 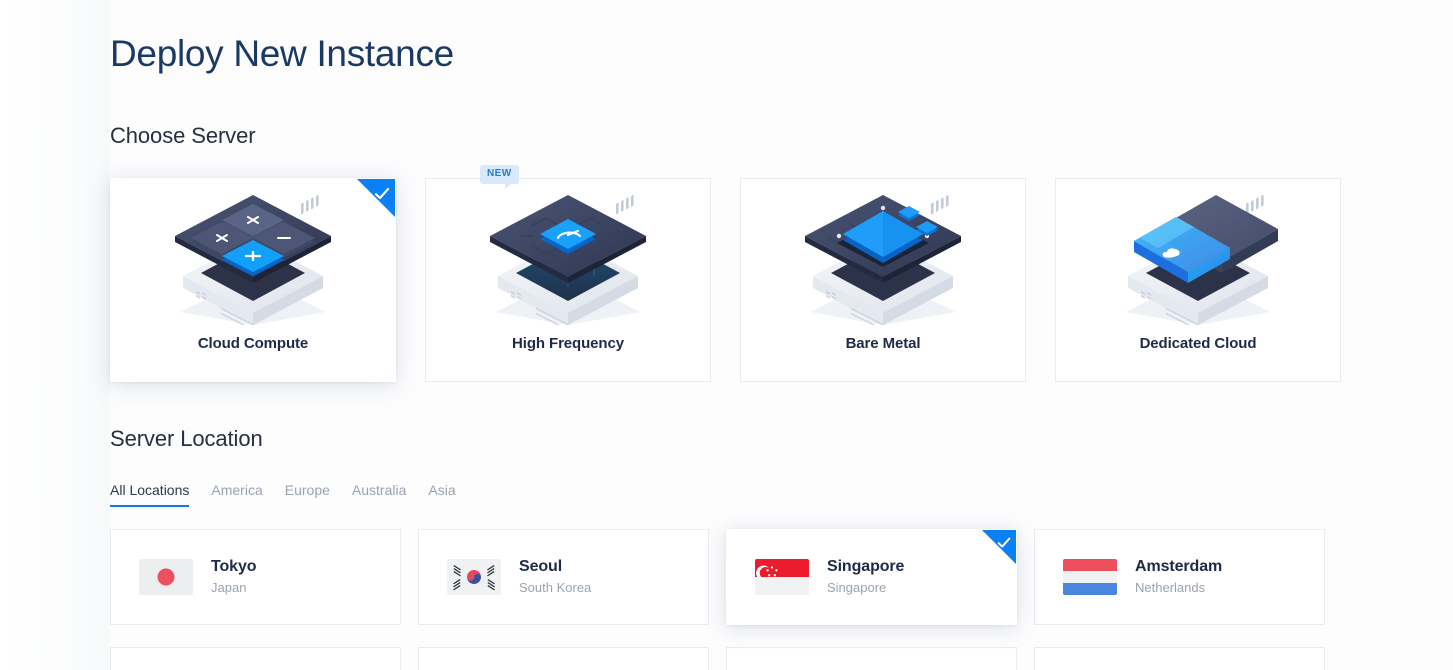 I want to click on cloud-compute-isometric-icon, so click(x=253, y=261).